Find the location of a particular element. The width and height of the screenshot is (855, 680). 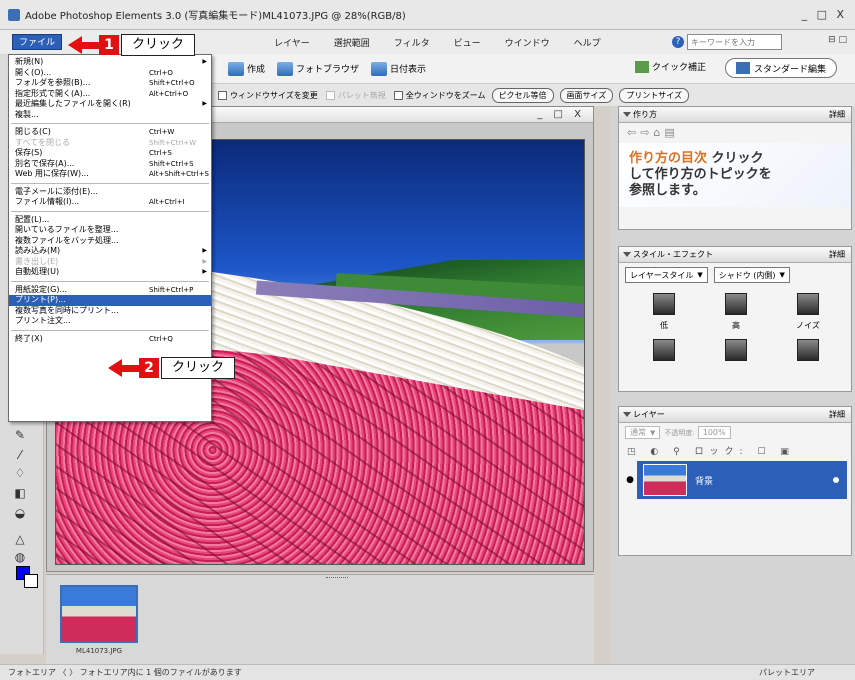

howto-panel-header: 作り方 詳細 is located at coordinates (735, 115).